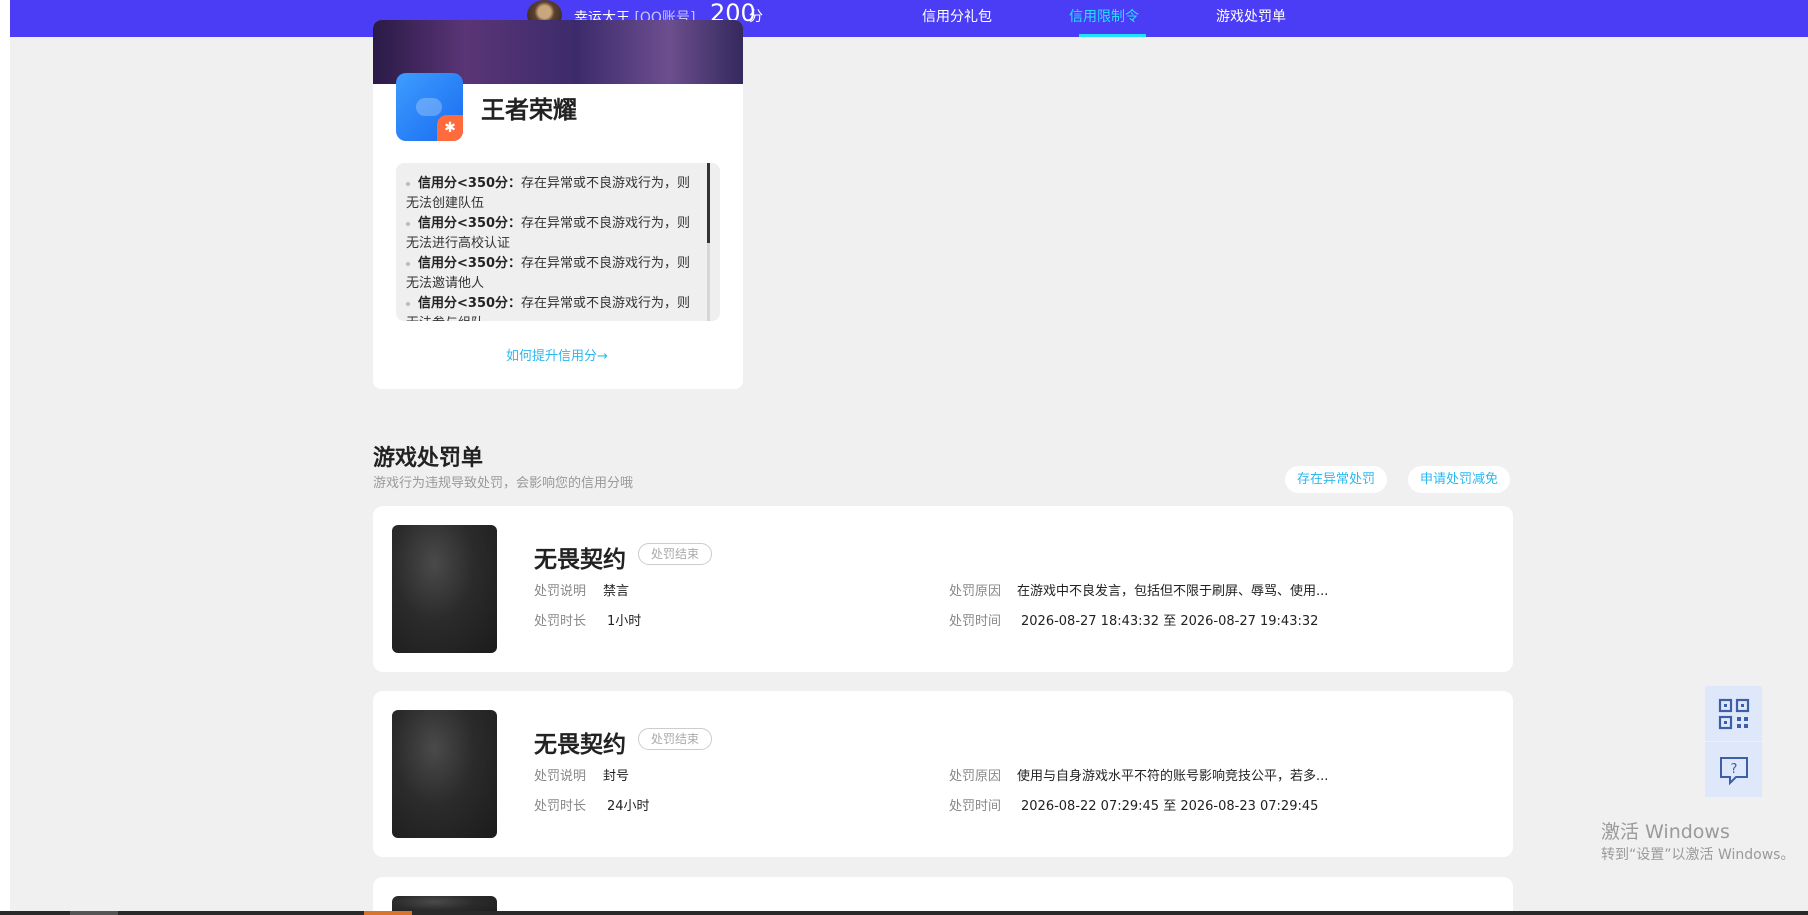 Image resolution: width=1808 pixels, height=915 pixels. Describe the element at coordinates (756, 17) in the screenshot. I see `credit-score-unit: 分` at that location.